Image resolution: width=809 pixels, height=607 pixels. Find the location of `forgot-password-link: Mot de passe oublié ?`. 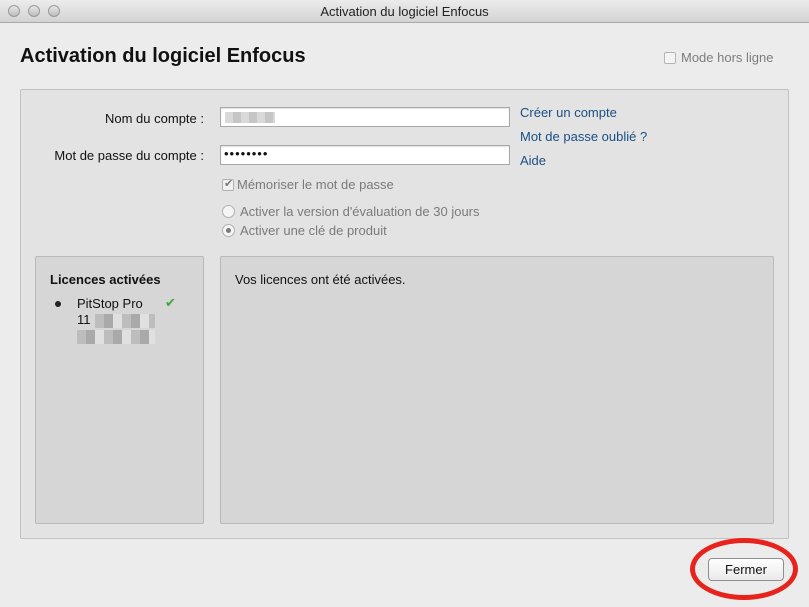

forgot-password-link: Mot de passe oublié ? is located at coordinates (583, 136).